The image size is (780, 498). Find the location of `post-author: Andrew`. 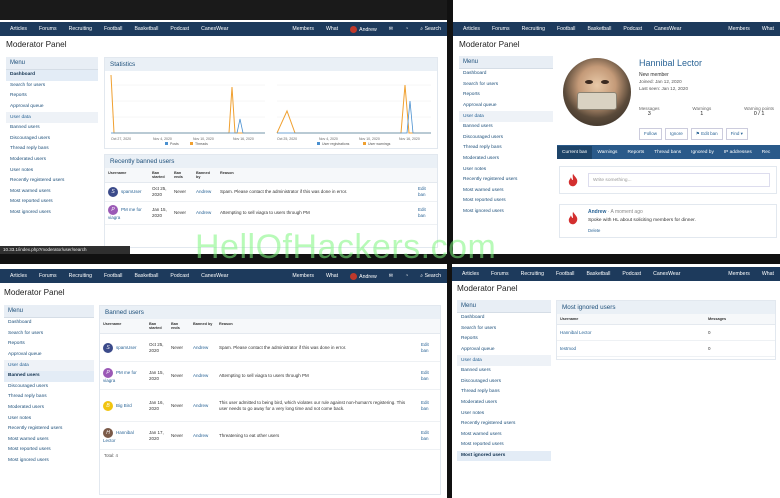

post-author: Andrew is located at coordinates (597, 212).